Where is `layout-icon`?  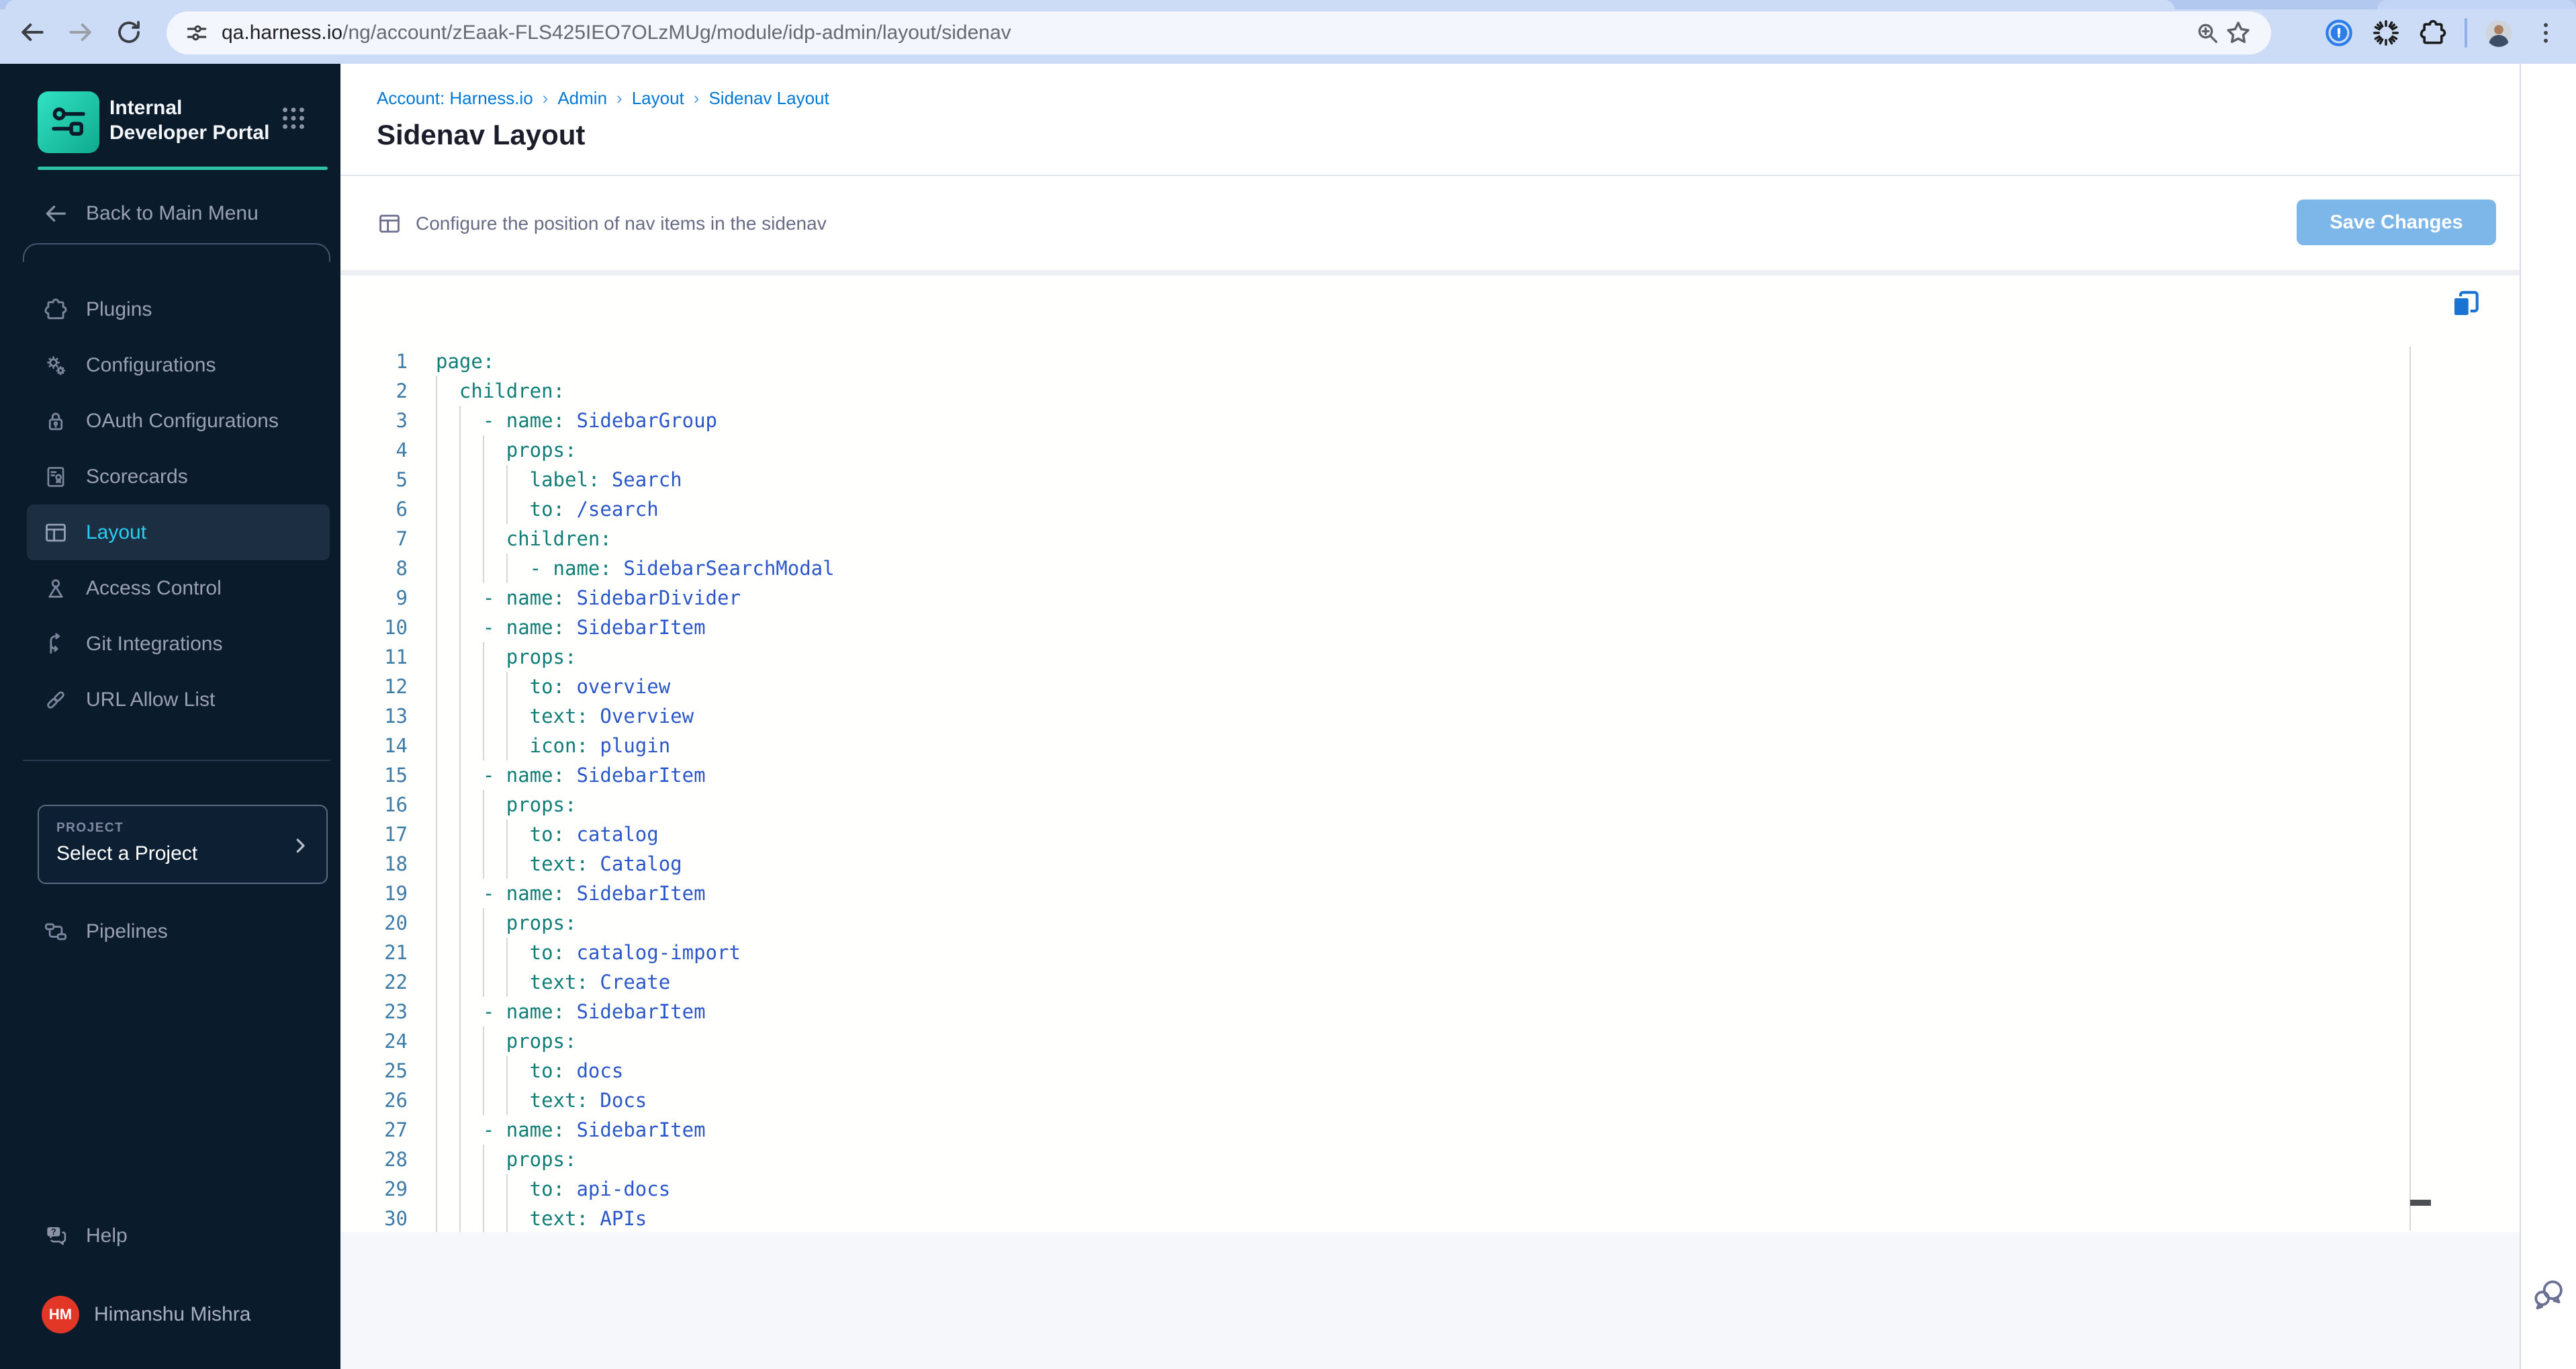 layout-icon is located at coordinates (389, 223).